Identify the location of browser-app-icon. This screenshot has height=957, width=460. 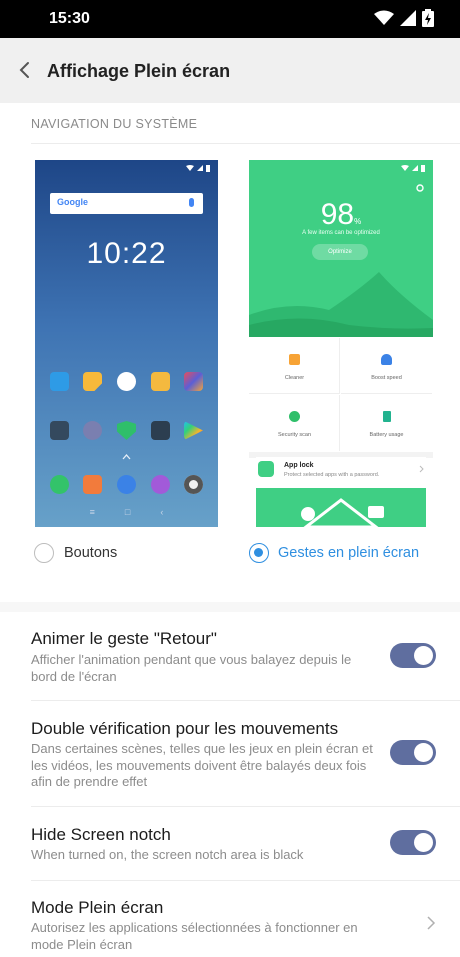
(126, 484).